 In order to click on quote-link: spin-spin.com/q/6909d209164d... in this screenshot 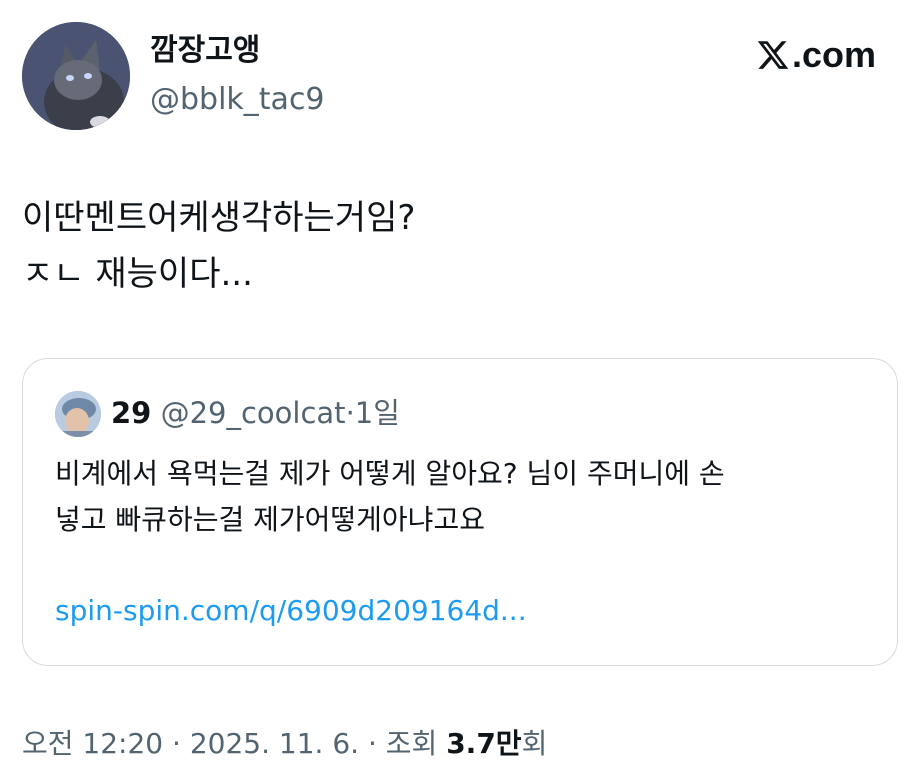, I will do `click(291, 611)`.